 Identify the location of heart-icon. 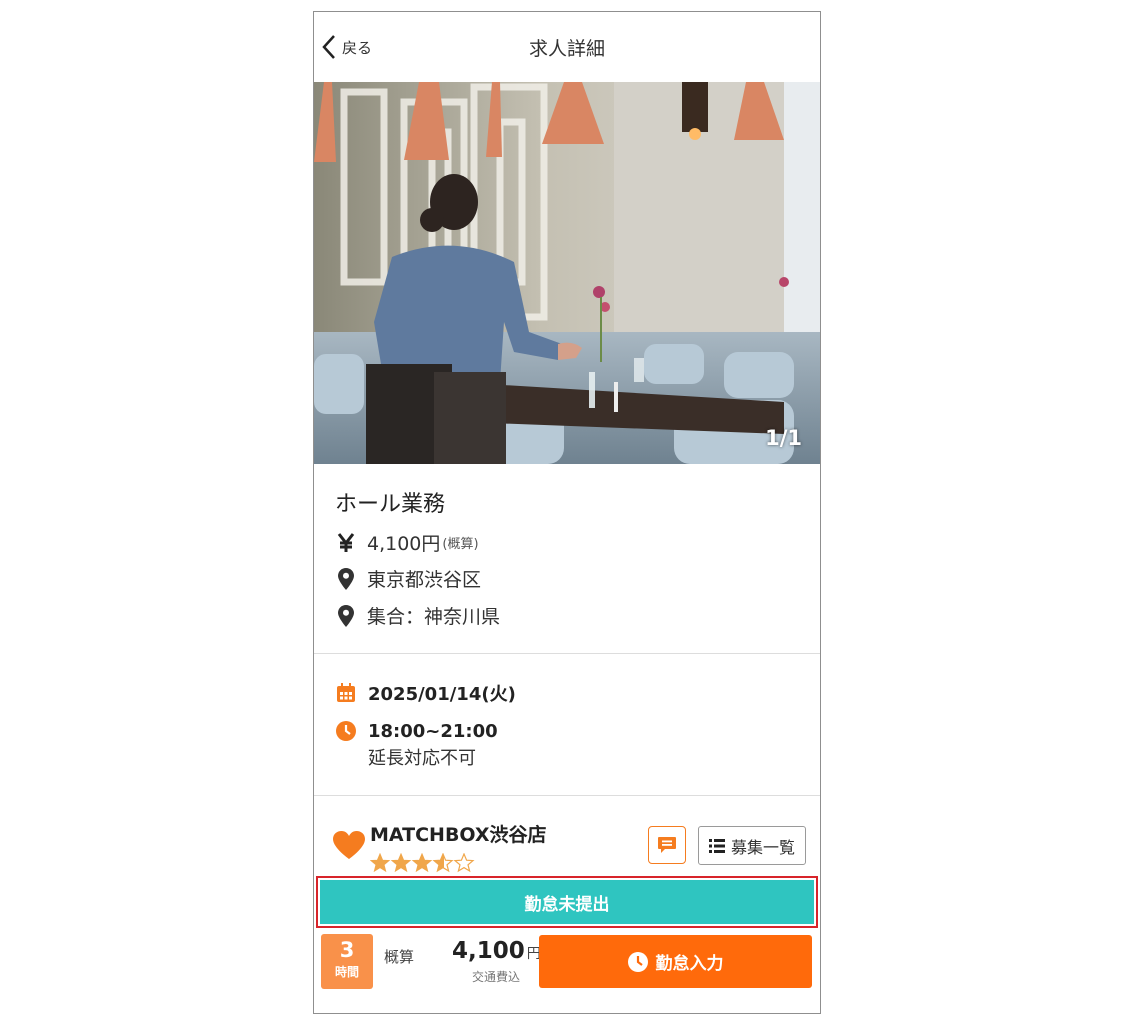
(349, 845).